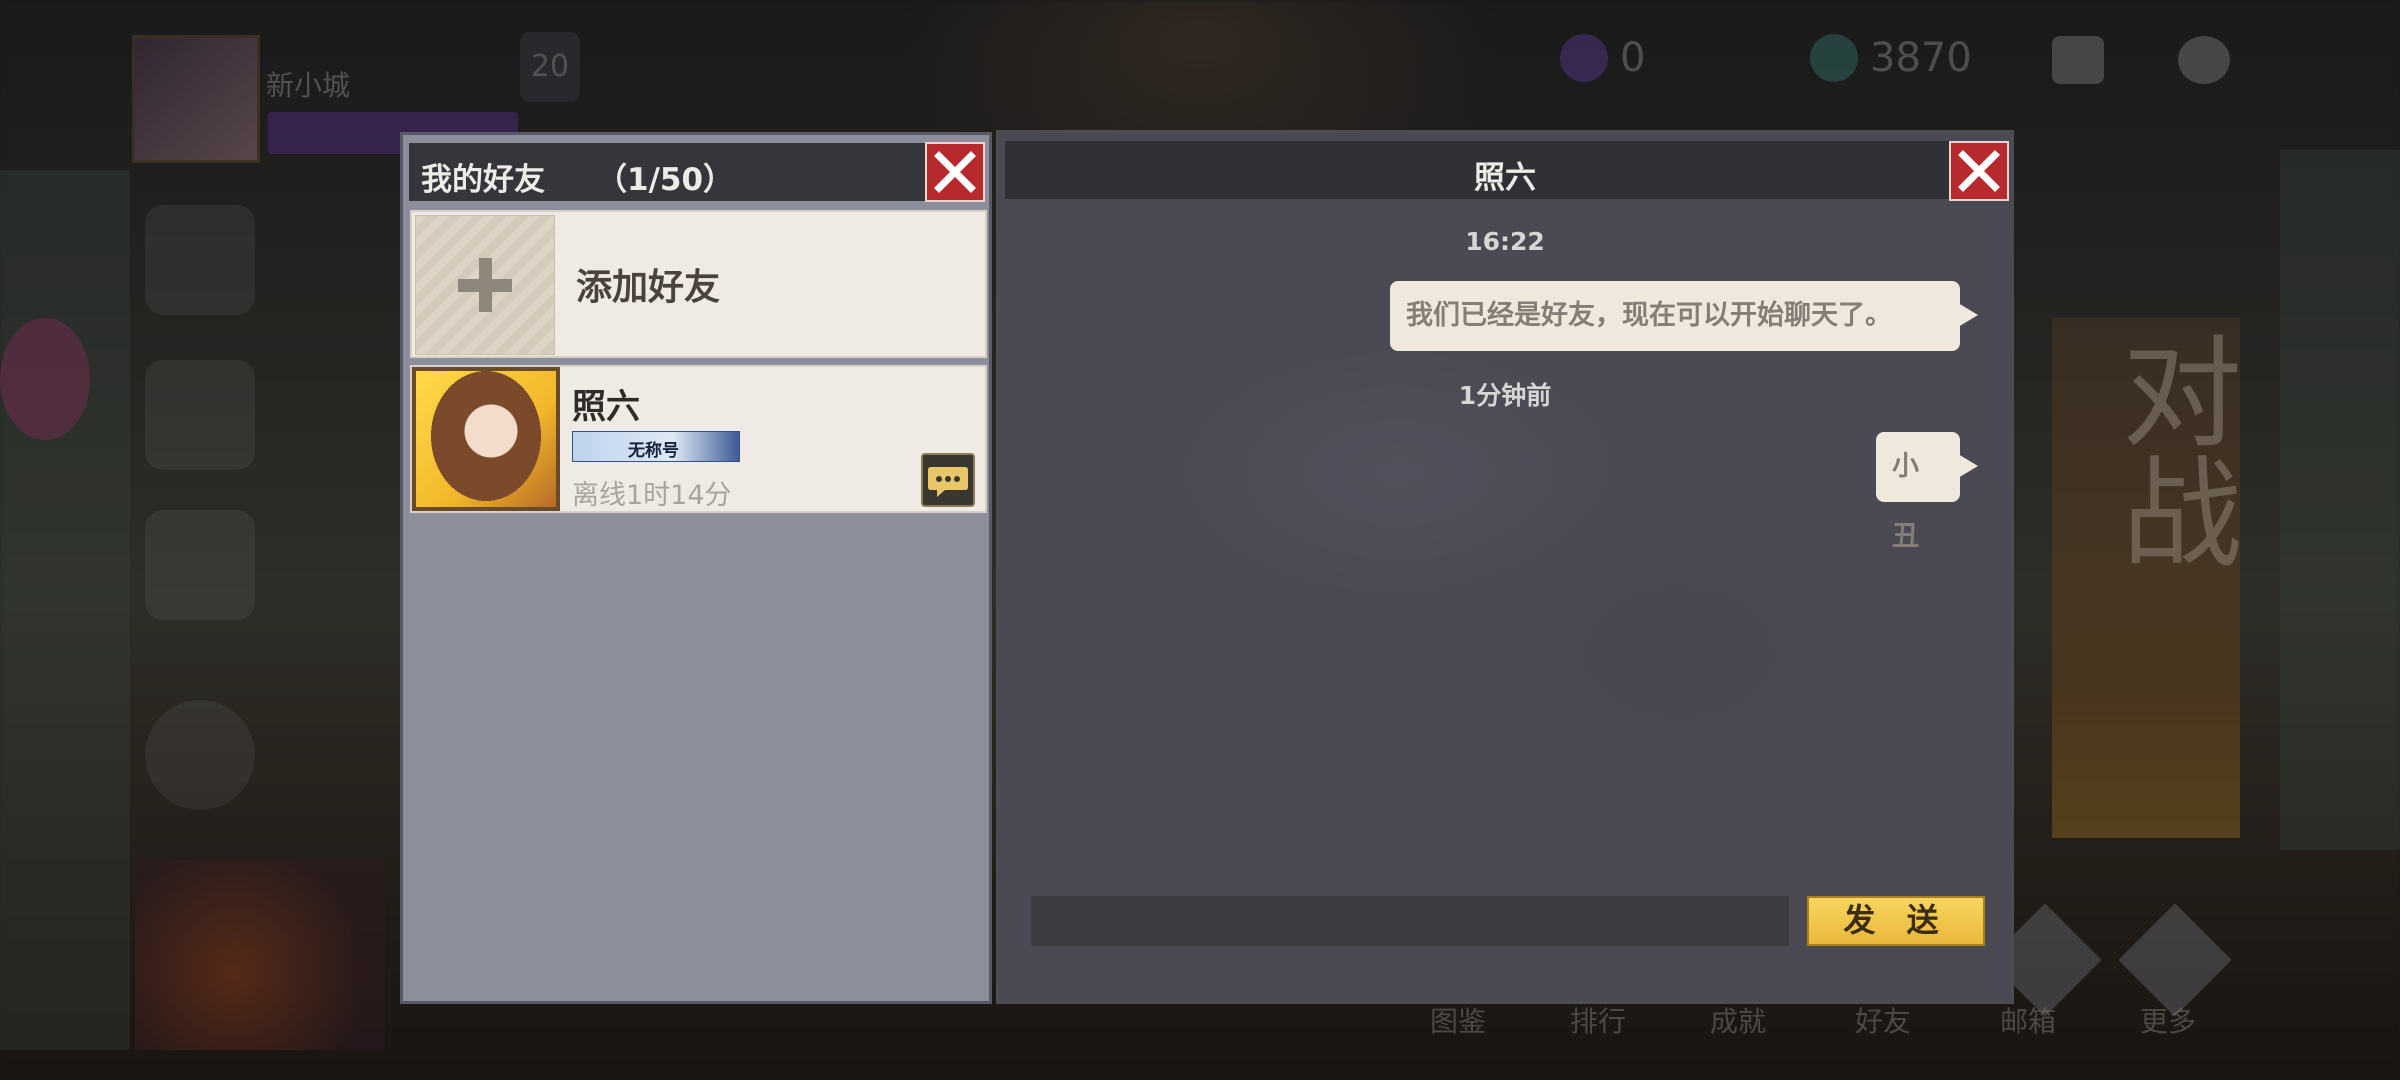 Image resolution: width=2400 pixels, height=1080 pixels. I want to click on title-badge: 无称号, so click(656, 446).